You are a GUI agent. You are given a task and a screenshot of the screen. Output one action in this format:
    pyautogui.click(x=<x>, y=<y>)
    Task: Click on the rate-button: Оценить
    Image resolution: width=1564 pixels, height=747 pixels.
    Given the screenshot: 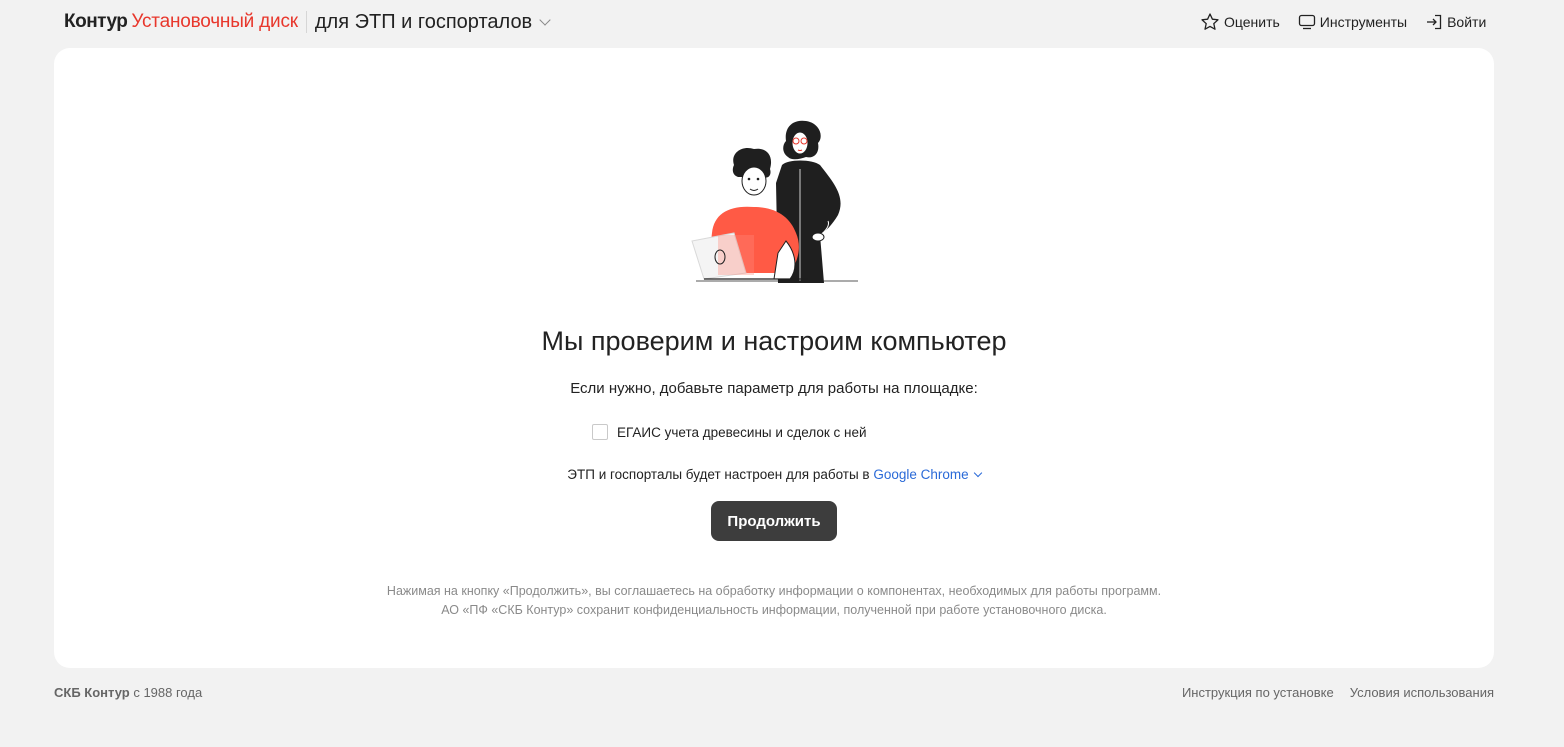 What is the action you would take?
    pyautogui.click(x=1240, y=22)
    